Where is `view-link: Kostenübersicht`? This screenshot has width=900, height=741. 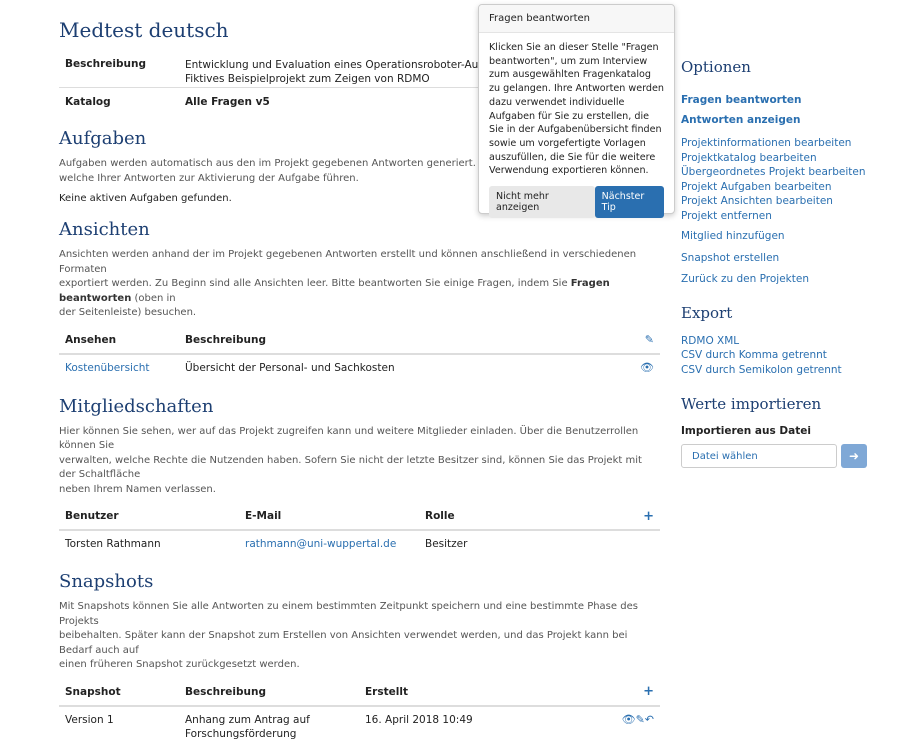 view-link: Kostenübersicht is located at coordinates (107, 368).